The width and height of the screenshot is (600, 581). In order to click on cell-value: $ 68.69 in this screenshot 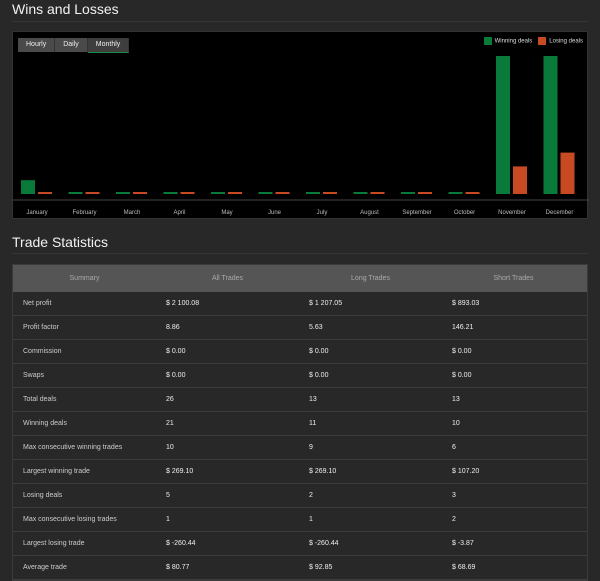, I will do `click(464, 567)`.